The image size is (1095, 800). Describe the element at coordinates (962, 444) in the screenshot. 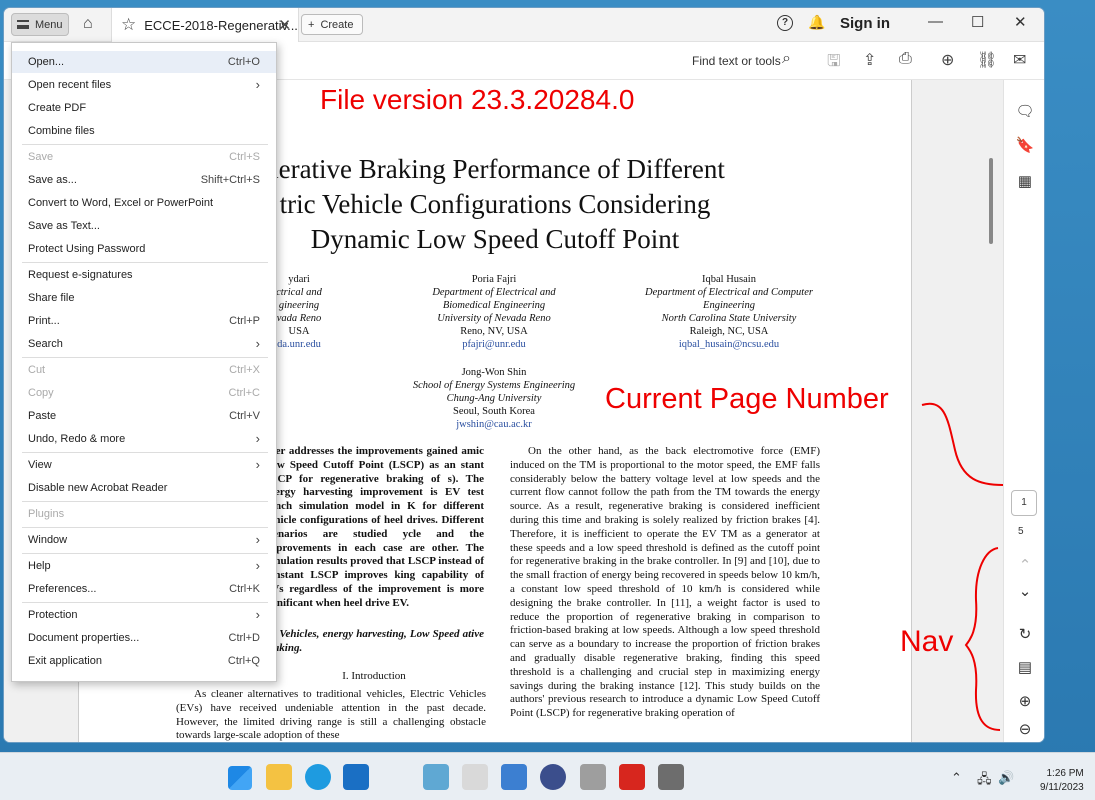

I see `current-page-arrow` at that location.